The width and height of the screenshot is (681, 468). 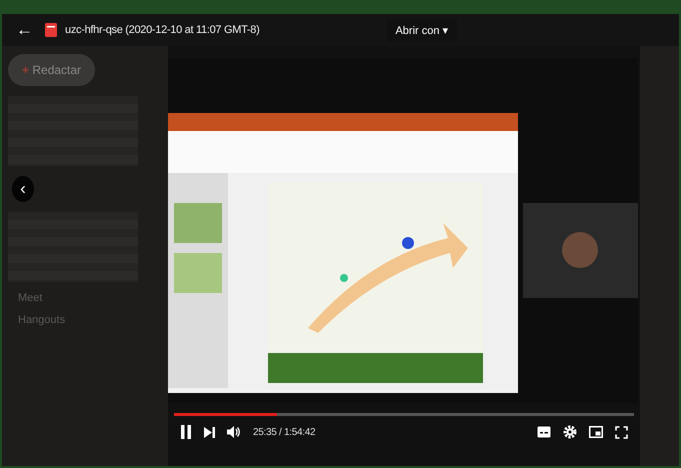 I want to click on previous-button: ‹, so click(x=23, y=189).